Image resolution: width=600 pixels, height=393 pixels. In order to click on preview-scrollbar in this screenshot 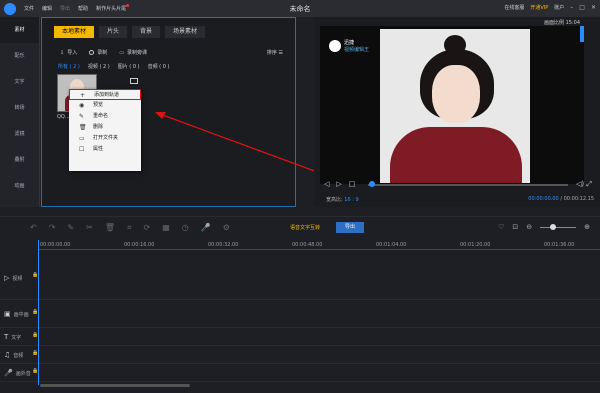, I will do `click(582, 34)`.